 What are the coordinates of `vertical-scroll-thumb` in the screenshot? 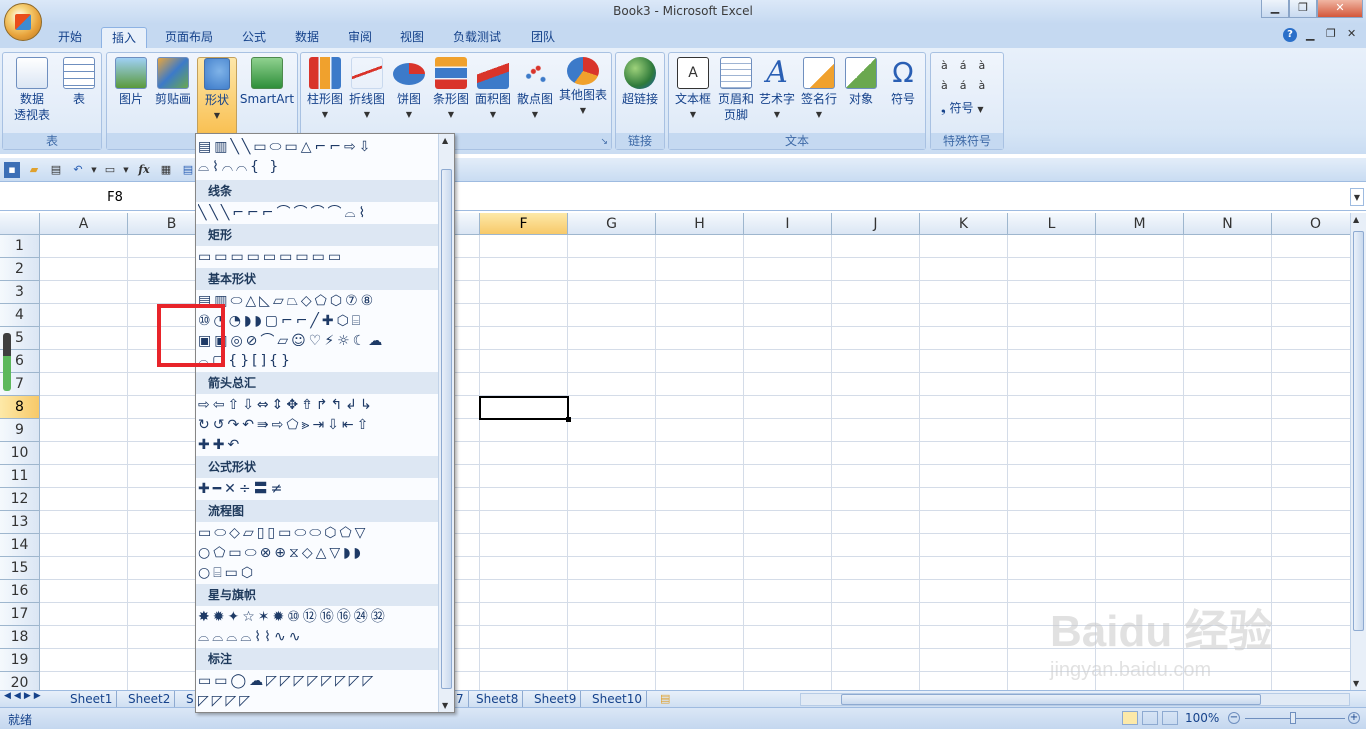 It's located at (1358, 431).